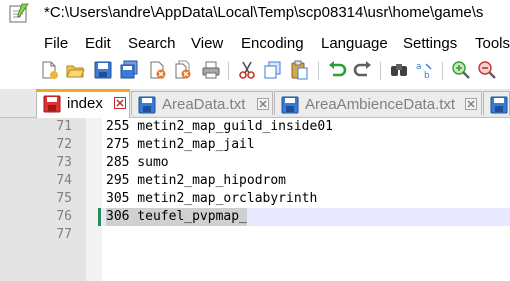 This screenshot has height=281, width=510. What do you see at coordinates (247, 70) in the screenshot?
I see `cut-icon` at bounding box center [247, 70].